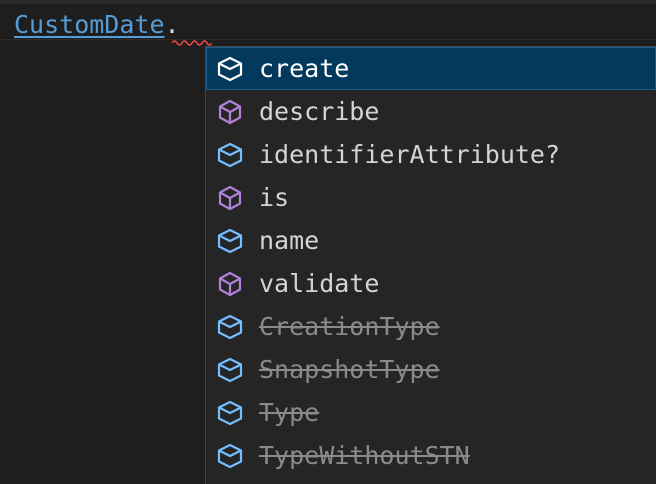 Image resolution: width=656 pixels, height=484 pixels. I want to click on suggestion-item: TypeWithoutSTN, so click(431, 455).